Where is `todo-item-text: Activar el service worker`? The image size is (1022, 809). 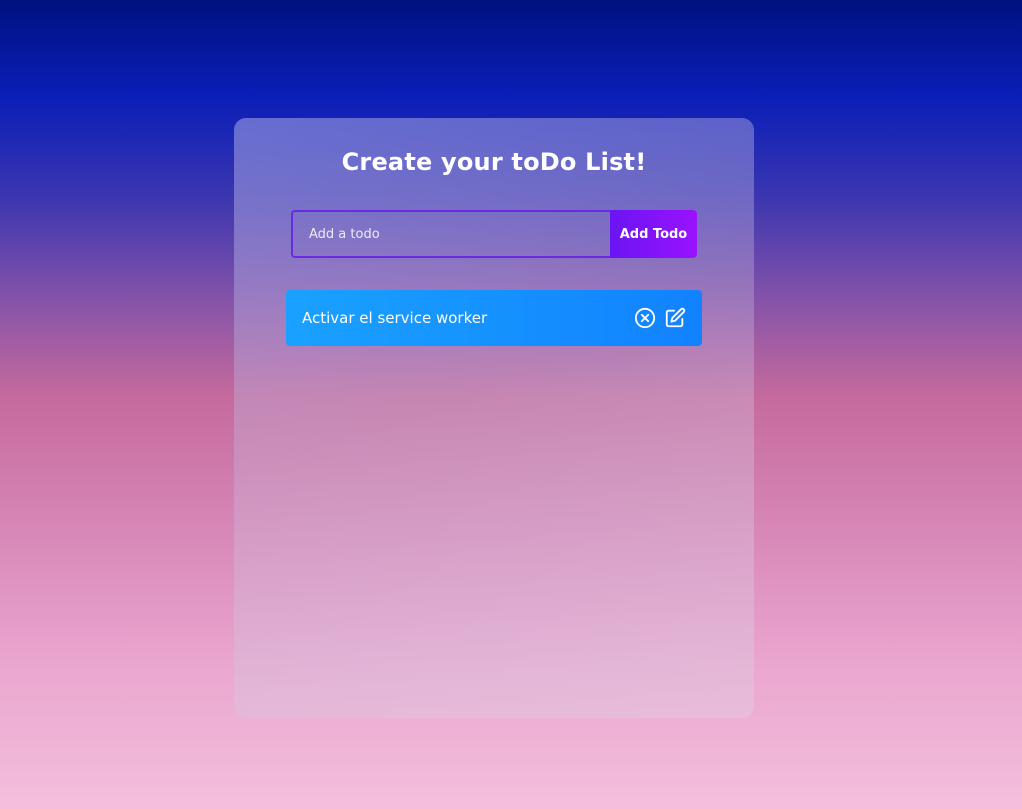 todo-item-text: Activar el service worker is located at coordinates (395, 318).